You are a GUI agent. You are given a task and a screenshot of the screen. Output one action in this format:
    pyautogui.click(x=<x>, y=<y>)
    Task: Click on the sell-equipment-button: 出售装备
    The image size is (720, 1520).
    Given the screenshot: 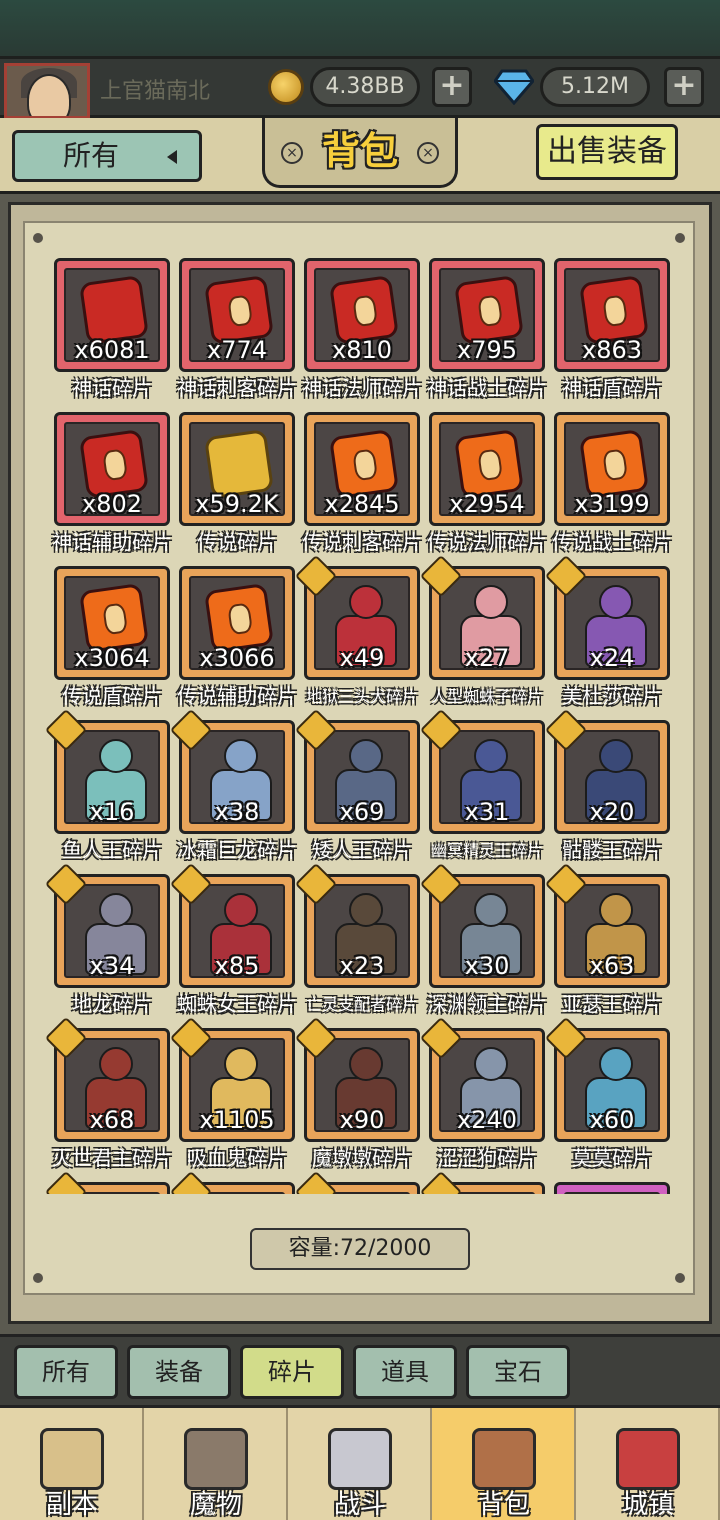 What is the action you would take?
    pyautogui.click(x=607, y=152)
    